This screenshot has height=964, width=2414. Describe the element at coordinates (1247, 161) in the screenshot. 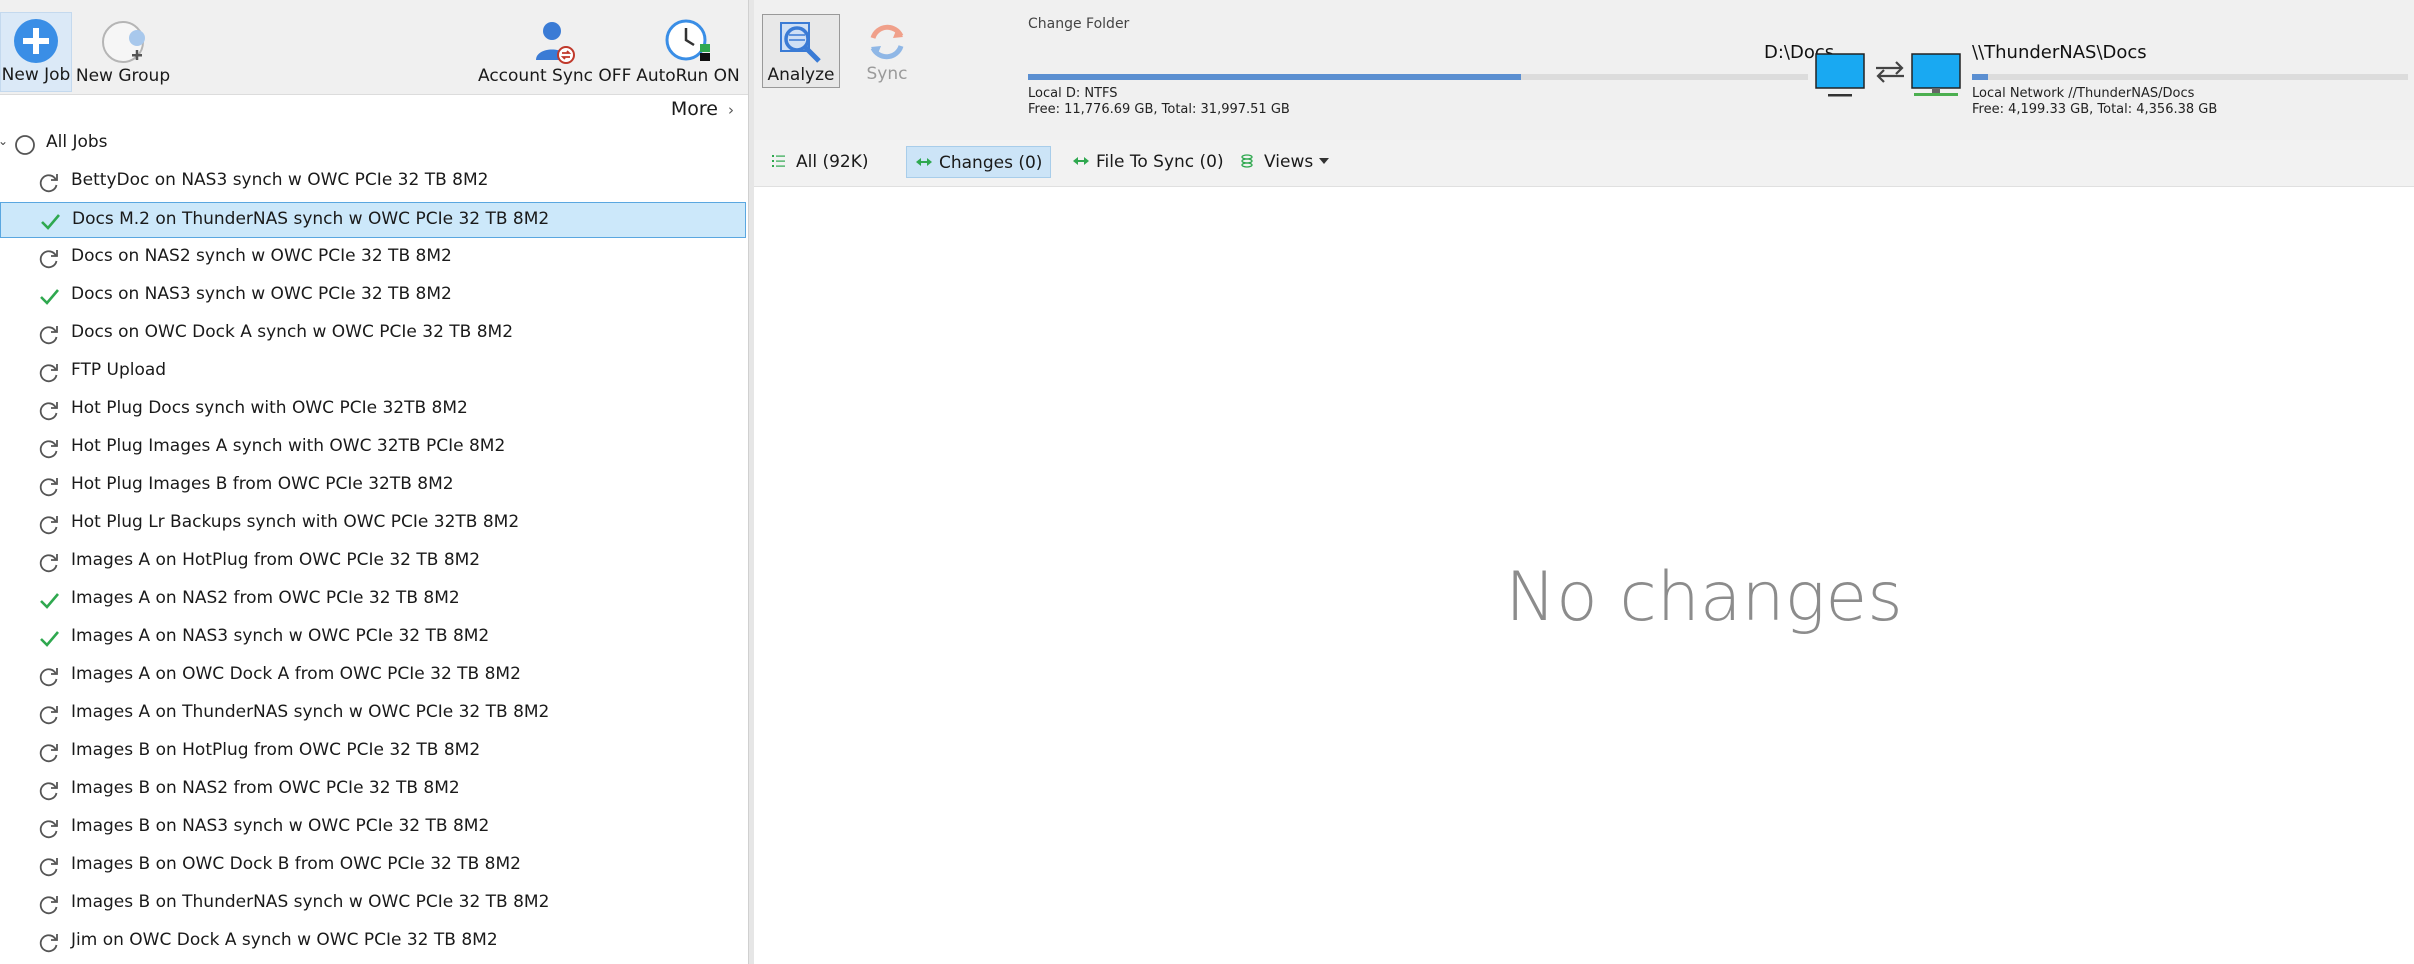

I see `layers-icon` at that location.